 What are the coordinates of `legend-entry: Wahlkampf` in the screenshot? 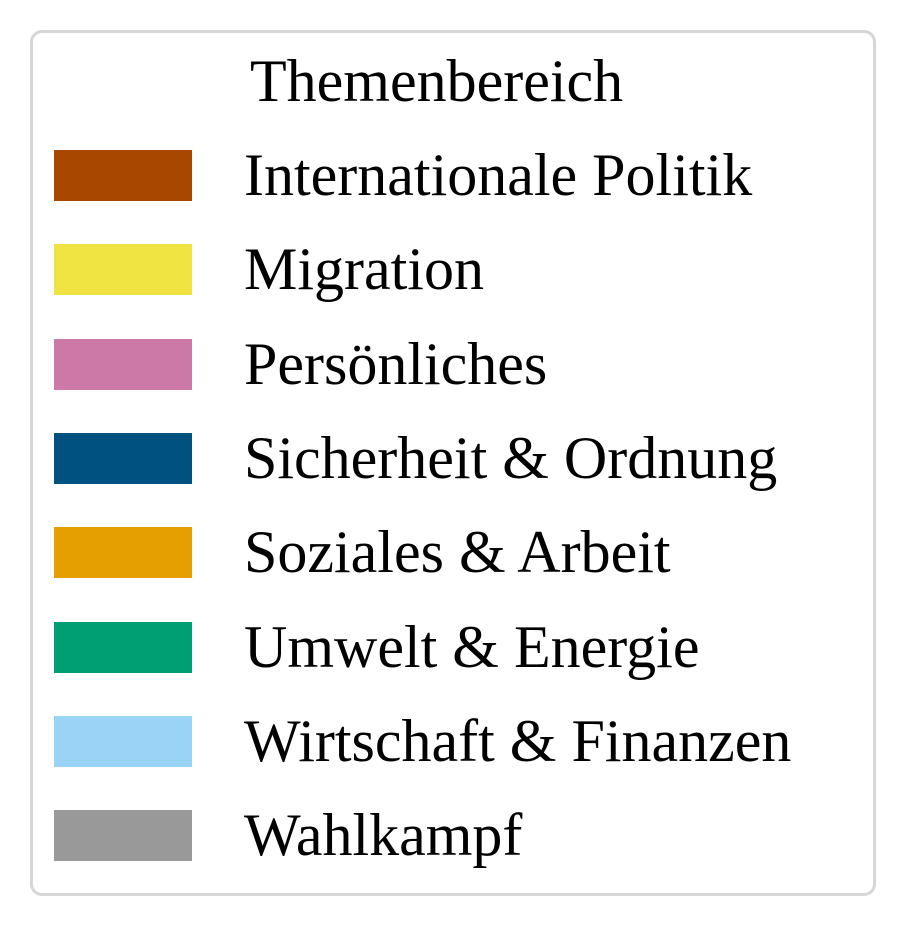 It's located at (464, 835).